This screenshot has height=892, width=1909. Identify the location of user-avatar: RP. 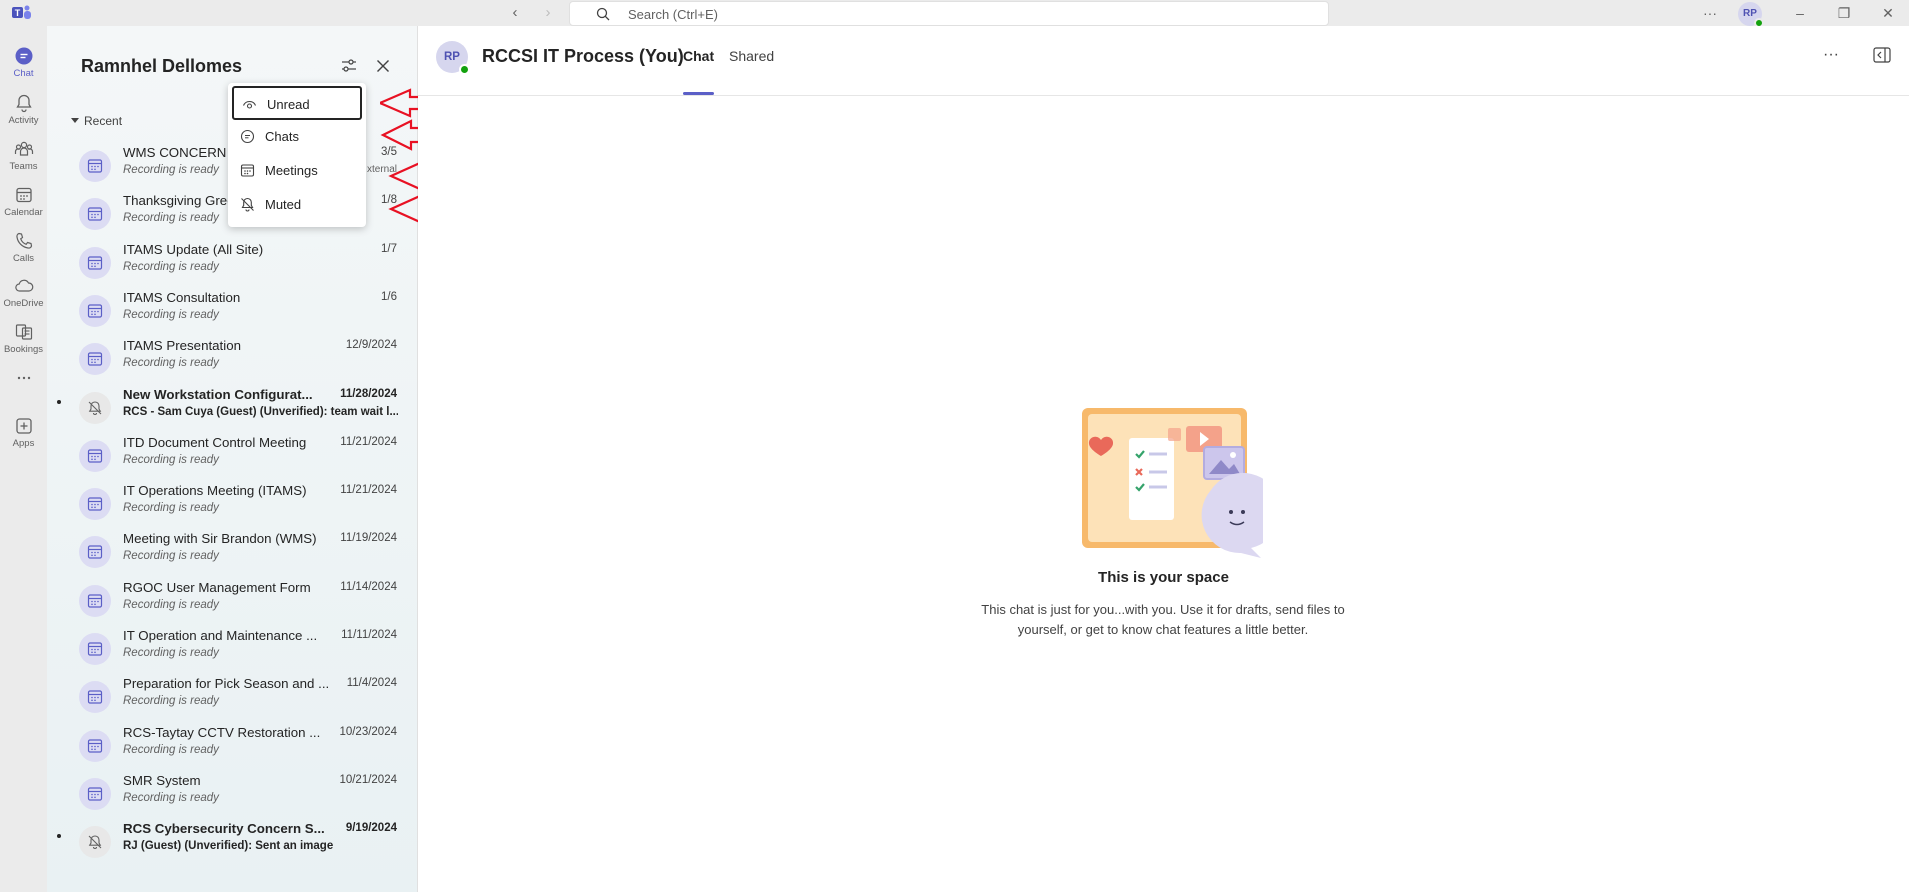
(1751, 15).